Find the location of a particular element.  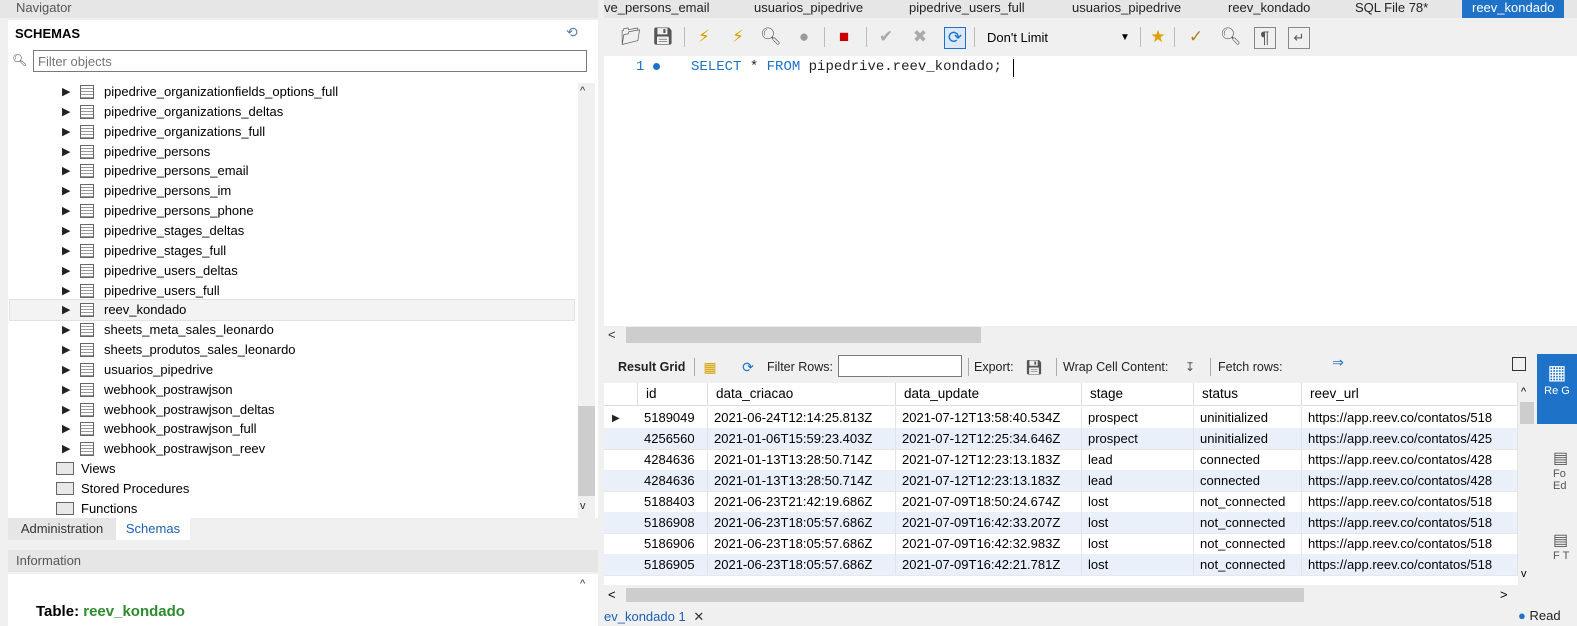

grid-hscrollbar-thumb is located at coordinates (965, 595).